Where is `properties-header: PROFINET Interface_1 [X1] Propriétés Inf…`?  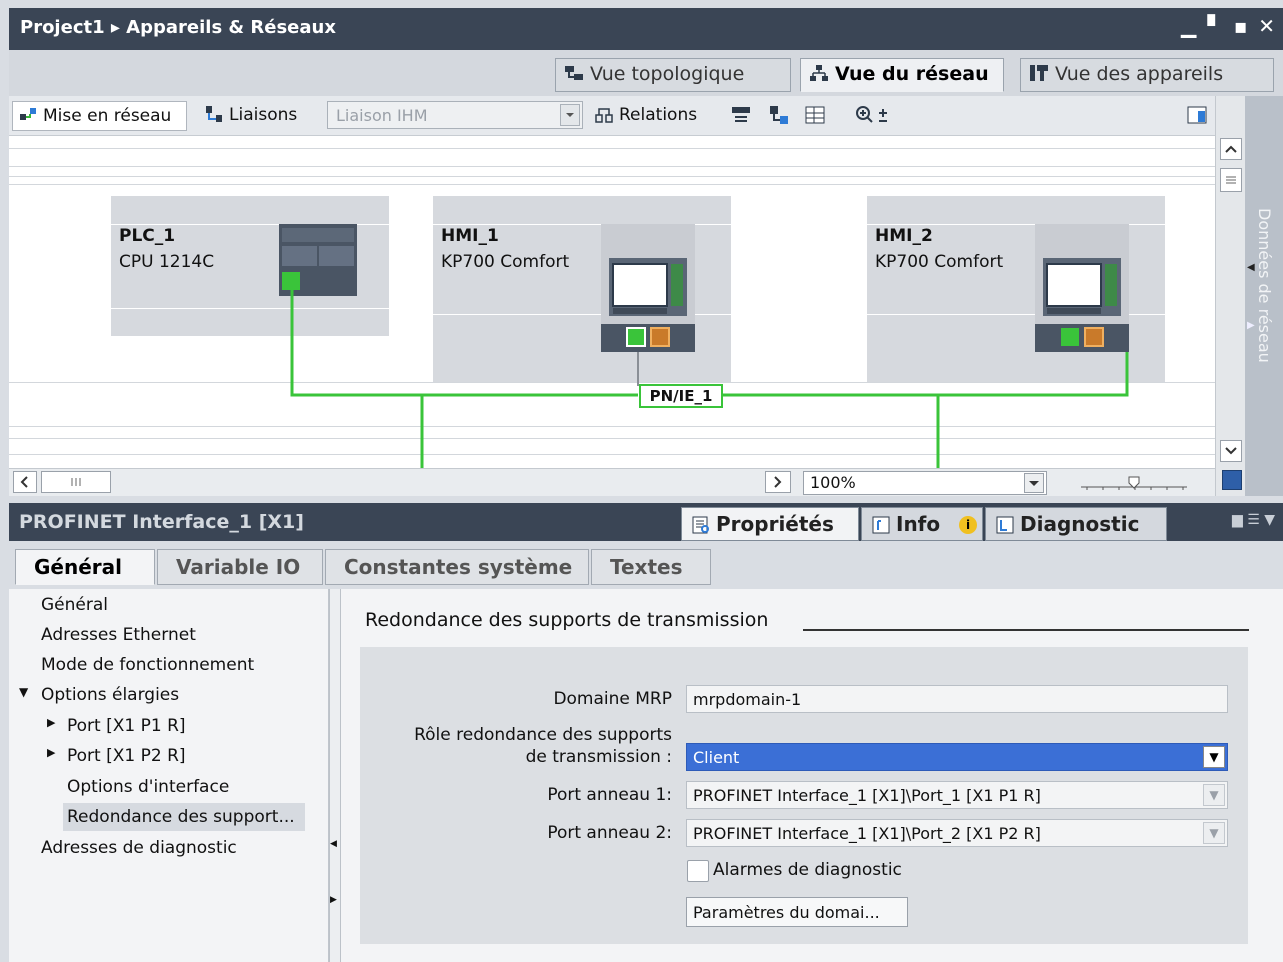
properties-header: PROFINET Interface_1 [X1] Propriétés Inf… is located at coordinates (646, 522).